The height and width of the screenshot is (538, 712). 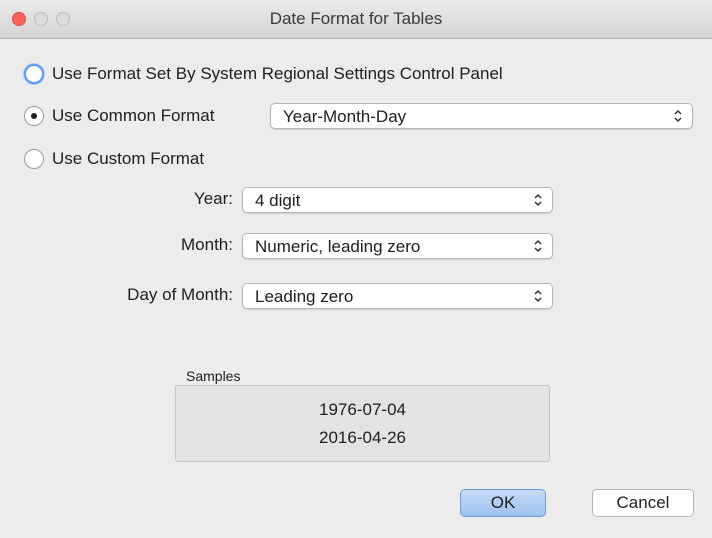 What do you see at coordinates (397, 296) in the screenshot?
I see `day-of-month-popup: Leading zero` at bounding box center [397, 296].